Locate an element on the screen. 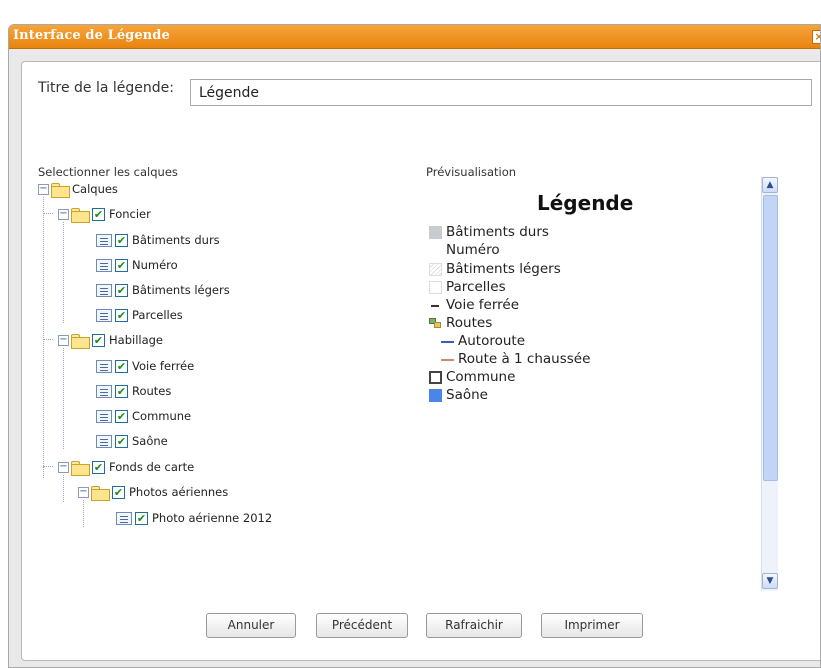  outline-swatch-icon is located at coordinates (435, 377).